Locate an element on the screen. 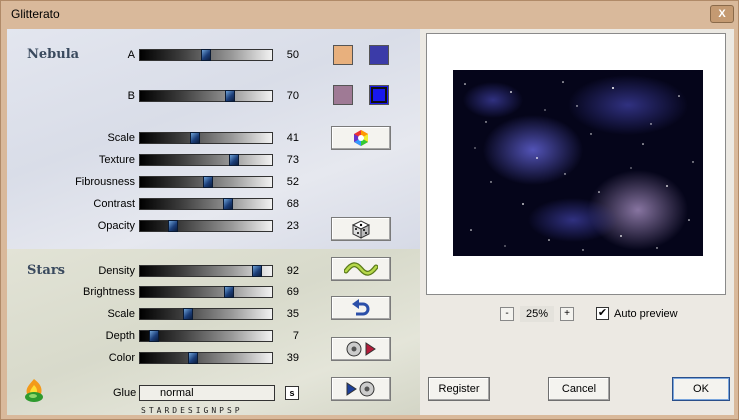  zoom-level: 25% is located at coordinates (537, 314).